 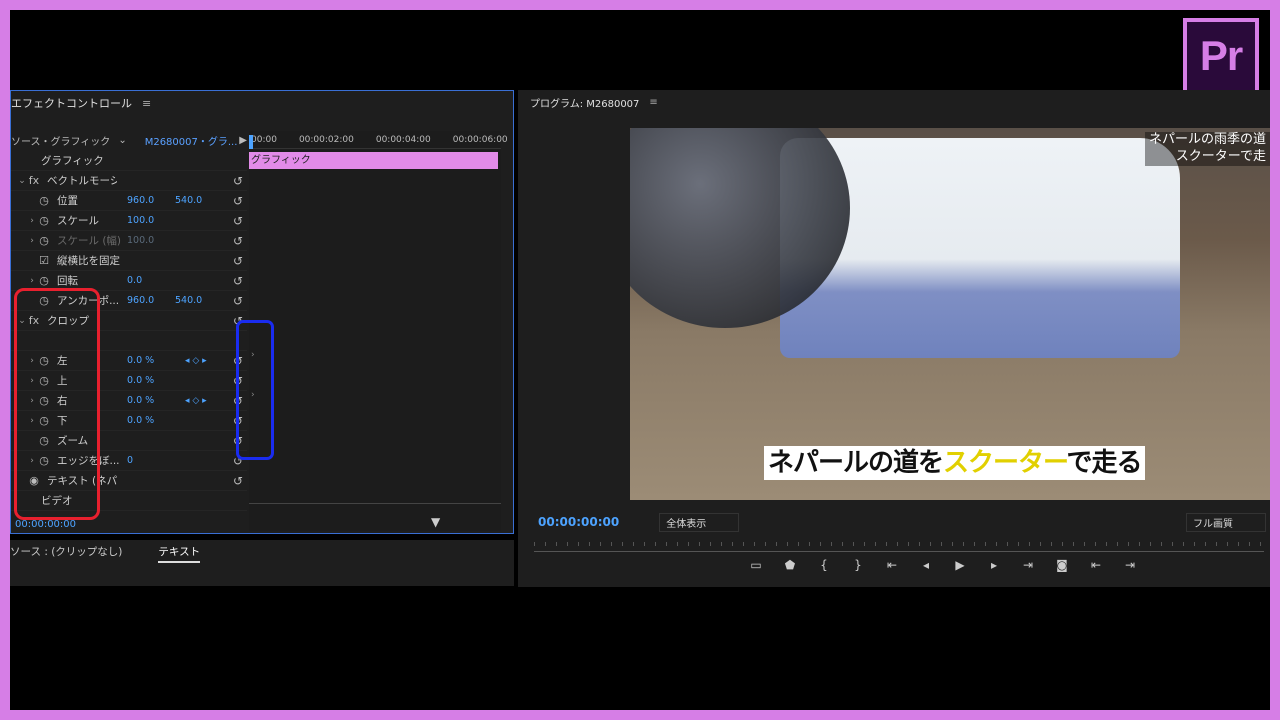 I want to click on program-timecode: 00:00:00:00, so click(x=578, y=522).